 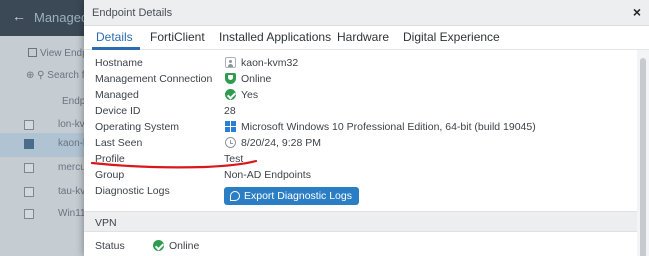 What do you see at coordinates (119, 63) in the screenshot?
I see `hostname-label: Hostname` at bounding box center [119, 63].